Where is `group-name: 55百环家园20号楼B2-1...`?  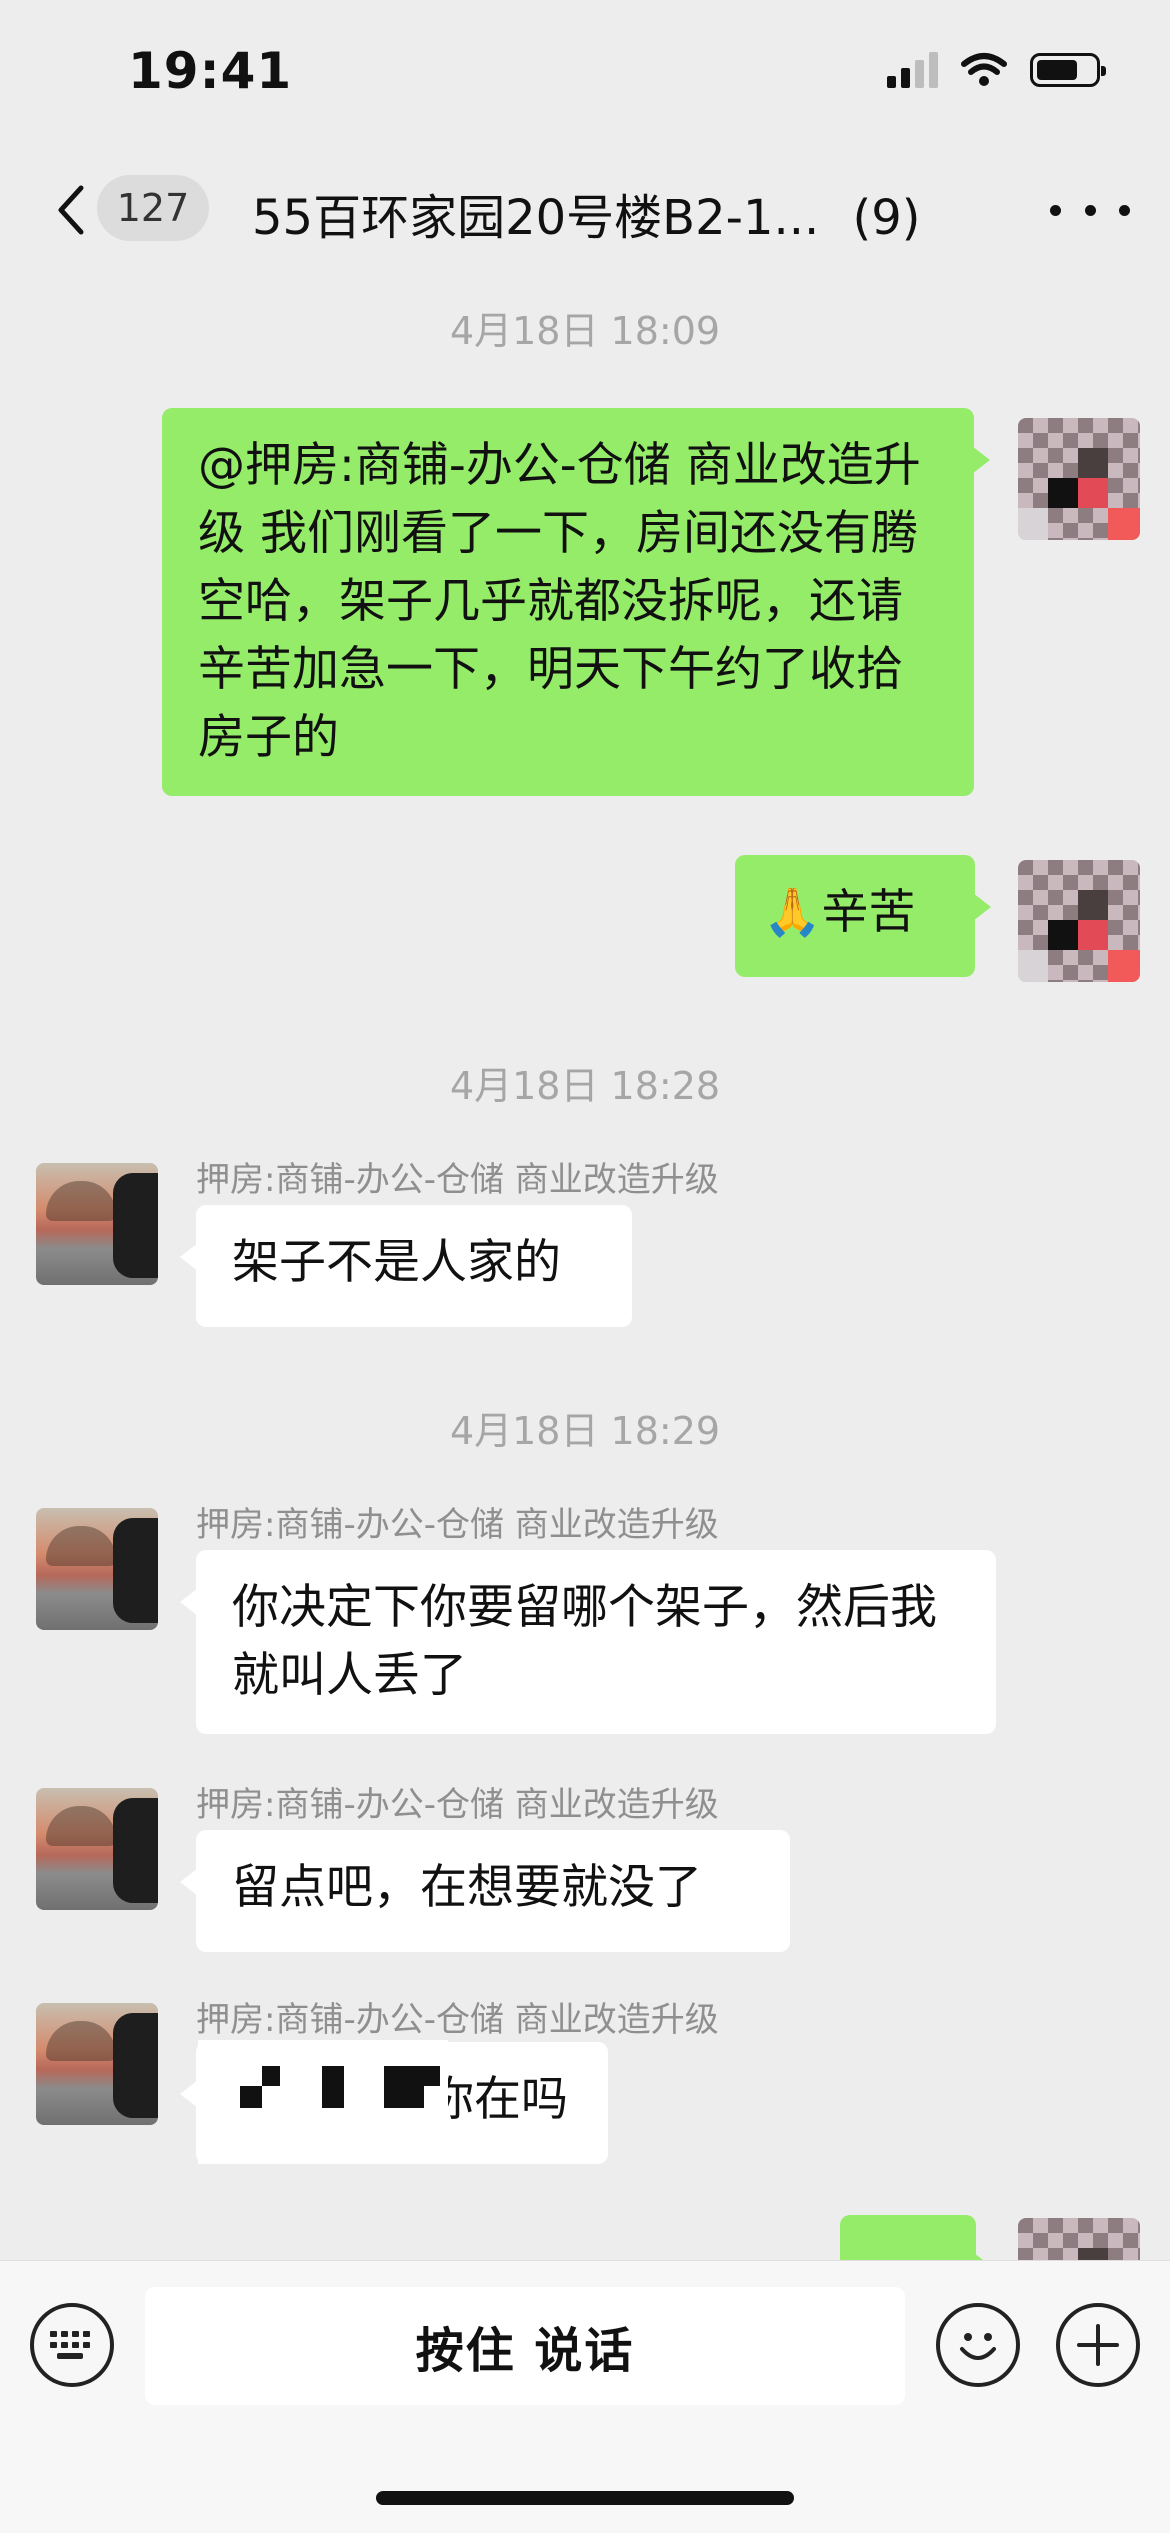 group-name: 55百环家园20号楼B2-1... is located at coordinates (536, 218).